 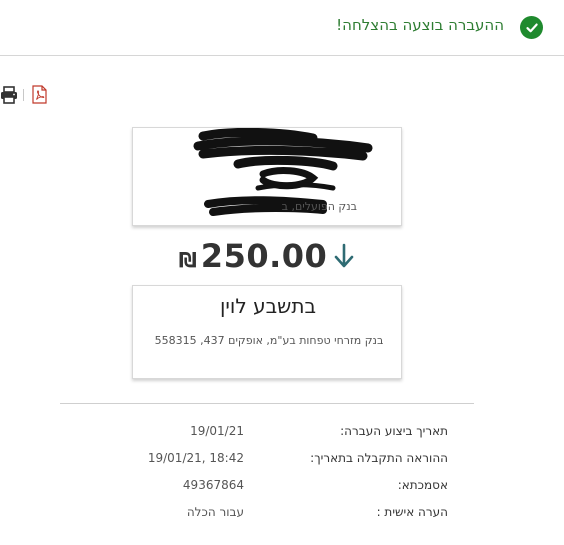 I want to click on detail-label: ההוראה התקבלה בתאריך:, so click(x=379, y=458).